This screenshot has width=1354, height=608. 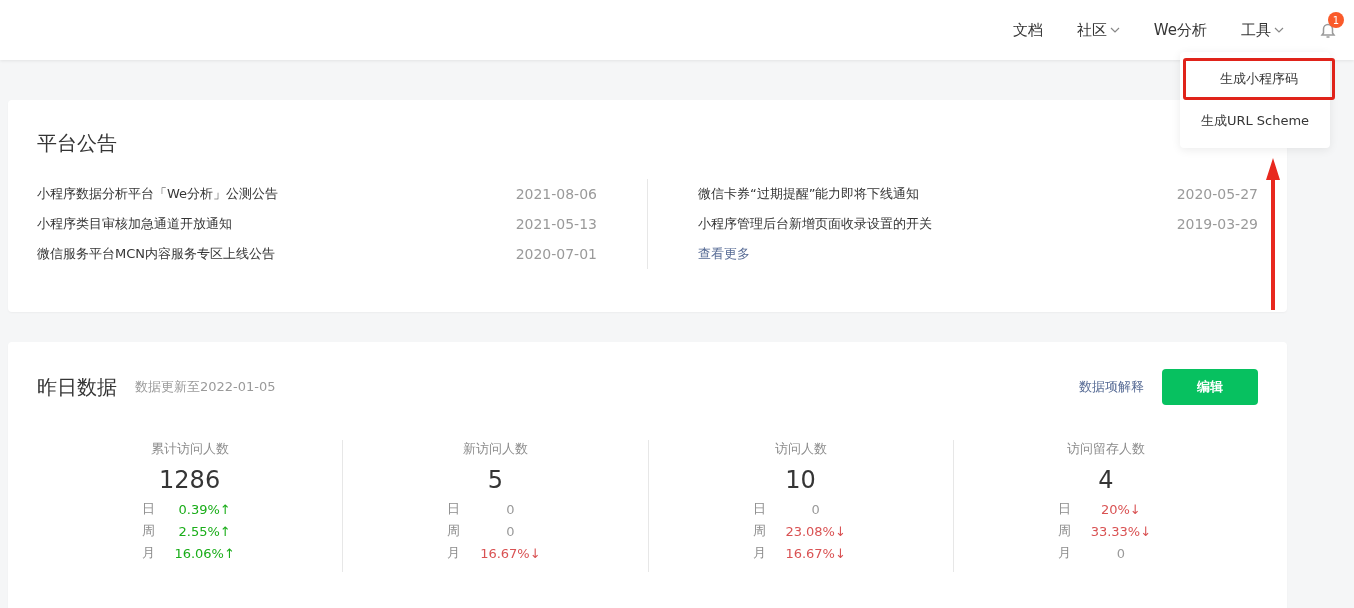 What do you see at coordinates (809, 194) in the screenshot?
I see `announcement-link: 微信卡券“过期提醒”能力即将下线通知` at bounding box center [809, 194].